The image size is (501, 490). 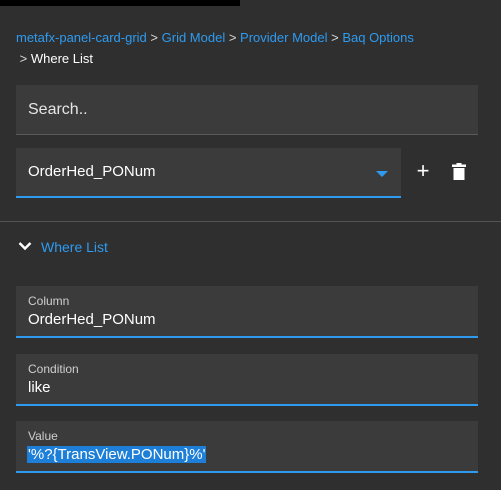 I want to click on column-field: Column OrderHed_PONum, so click(x=247, y=312).